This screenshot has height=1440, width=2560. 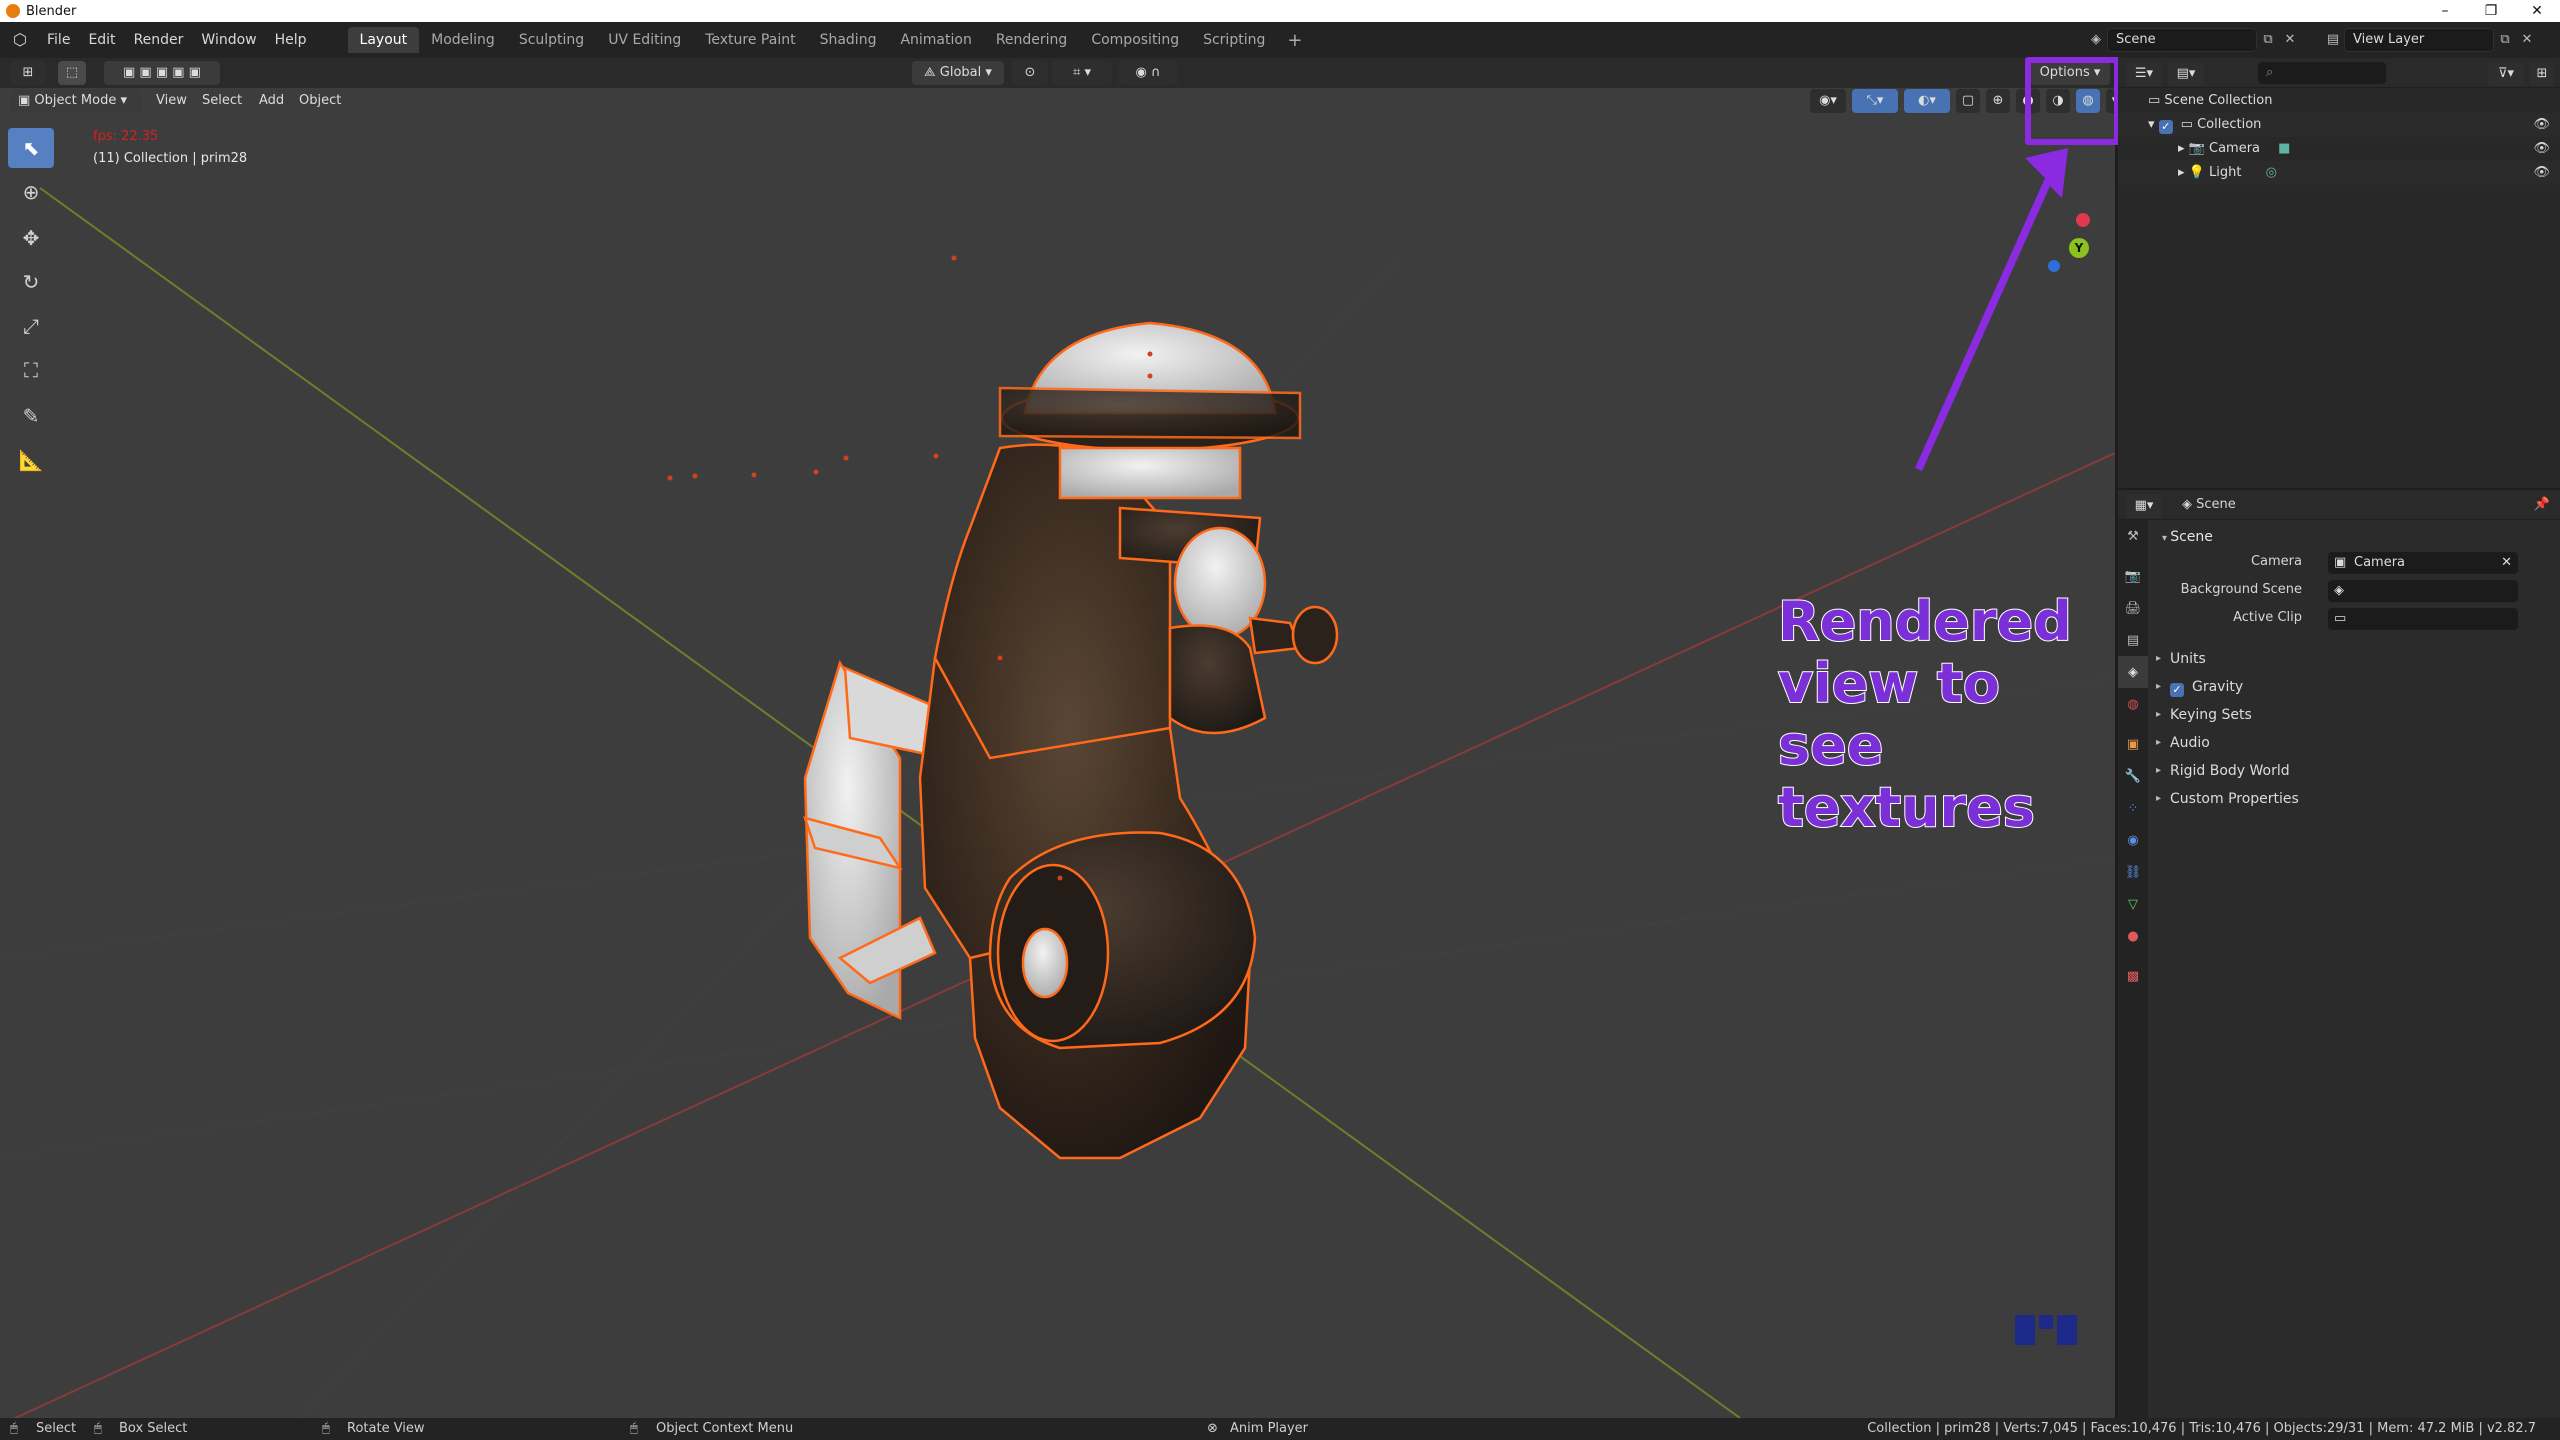 I want to click on close-window-button: ✕, so click(x=2537, y=11).